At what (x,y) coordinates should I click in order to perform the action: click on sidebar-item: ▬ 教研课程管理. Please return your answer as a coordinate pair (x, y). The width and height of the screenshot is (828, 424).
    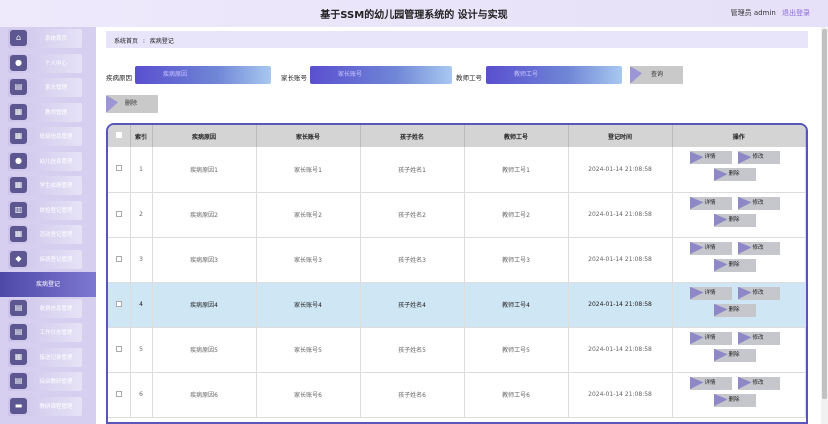
    Looking at the image, I should click on (48, 407).